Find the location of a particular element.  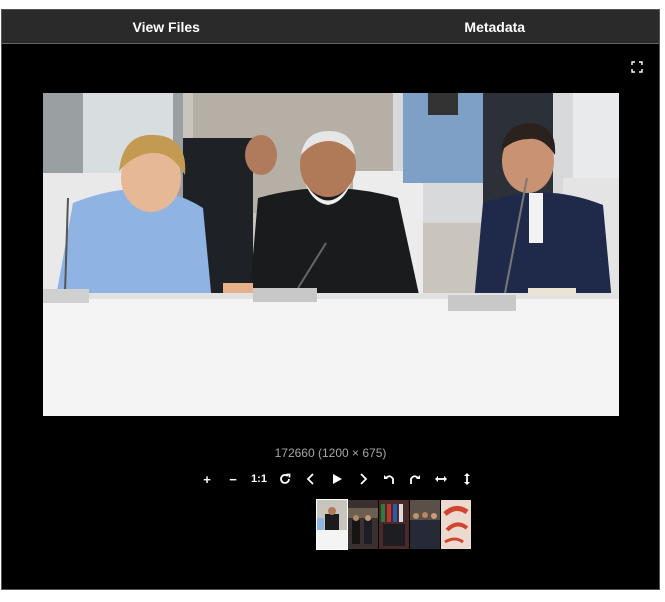

reset-button is located at coordinates (285, 479).